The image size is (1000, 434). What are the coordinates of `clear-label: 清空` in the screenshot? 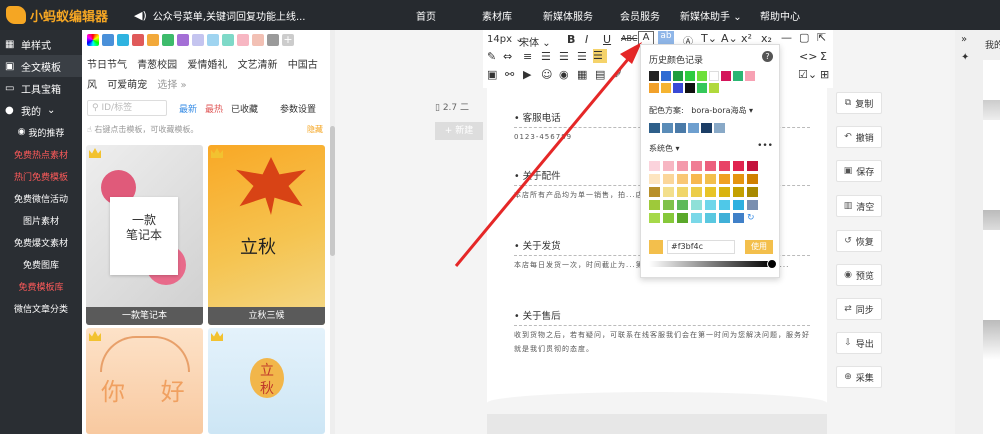 It's located at (865, 207).